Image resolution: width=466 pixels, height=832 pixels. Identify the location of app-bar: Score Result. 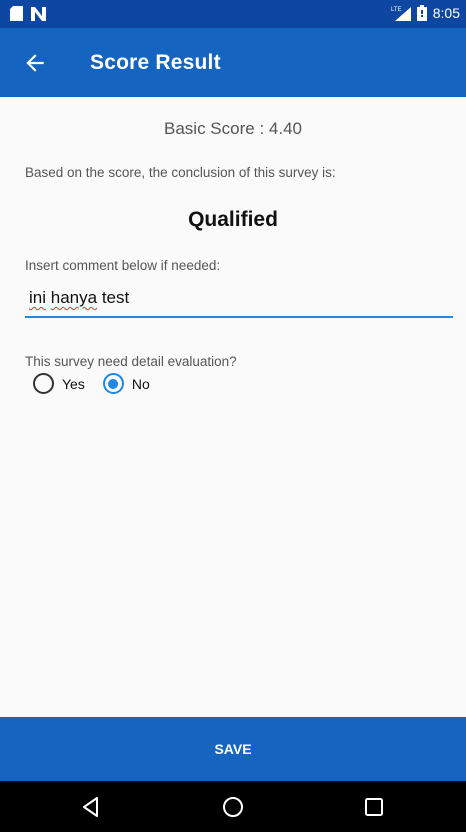
(233, 62).